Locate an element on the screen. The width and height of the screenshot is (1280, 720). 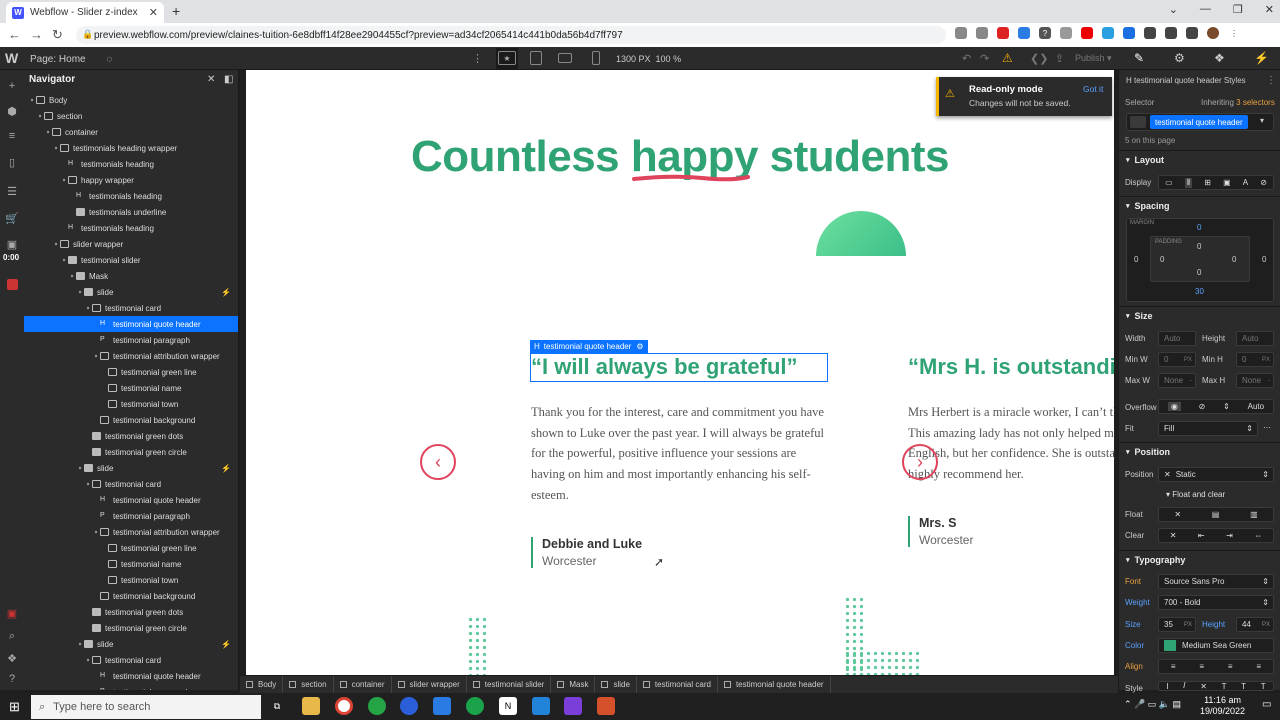
whatsapp-icon is located at coordinates (377, 706).